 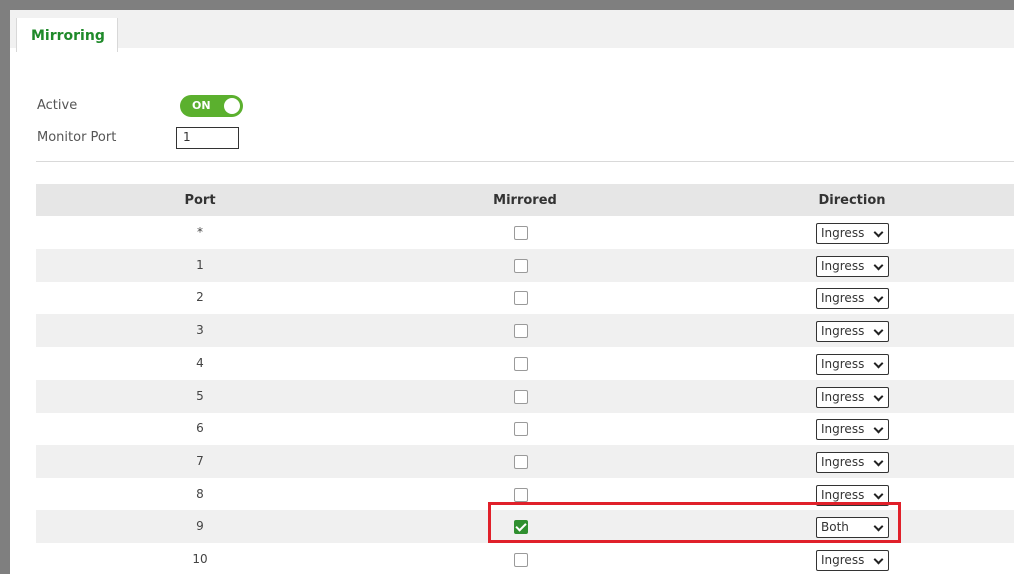 I want to click on window-frame-left, so click(x=5, y=287).